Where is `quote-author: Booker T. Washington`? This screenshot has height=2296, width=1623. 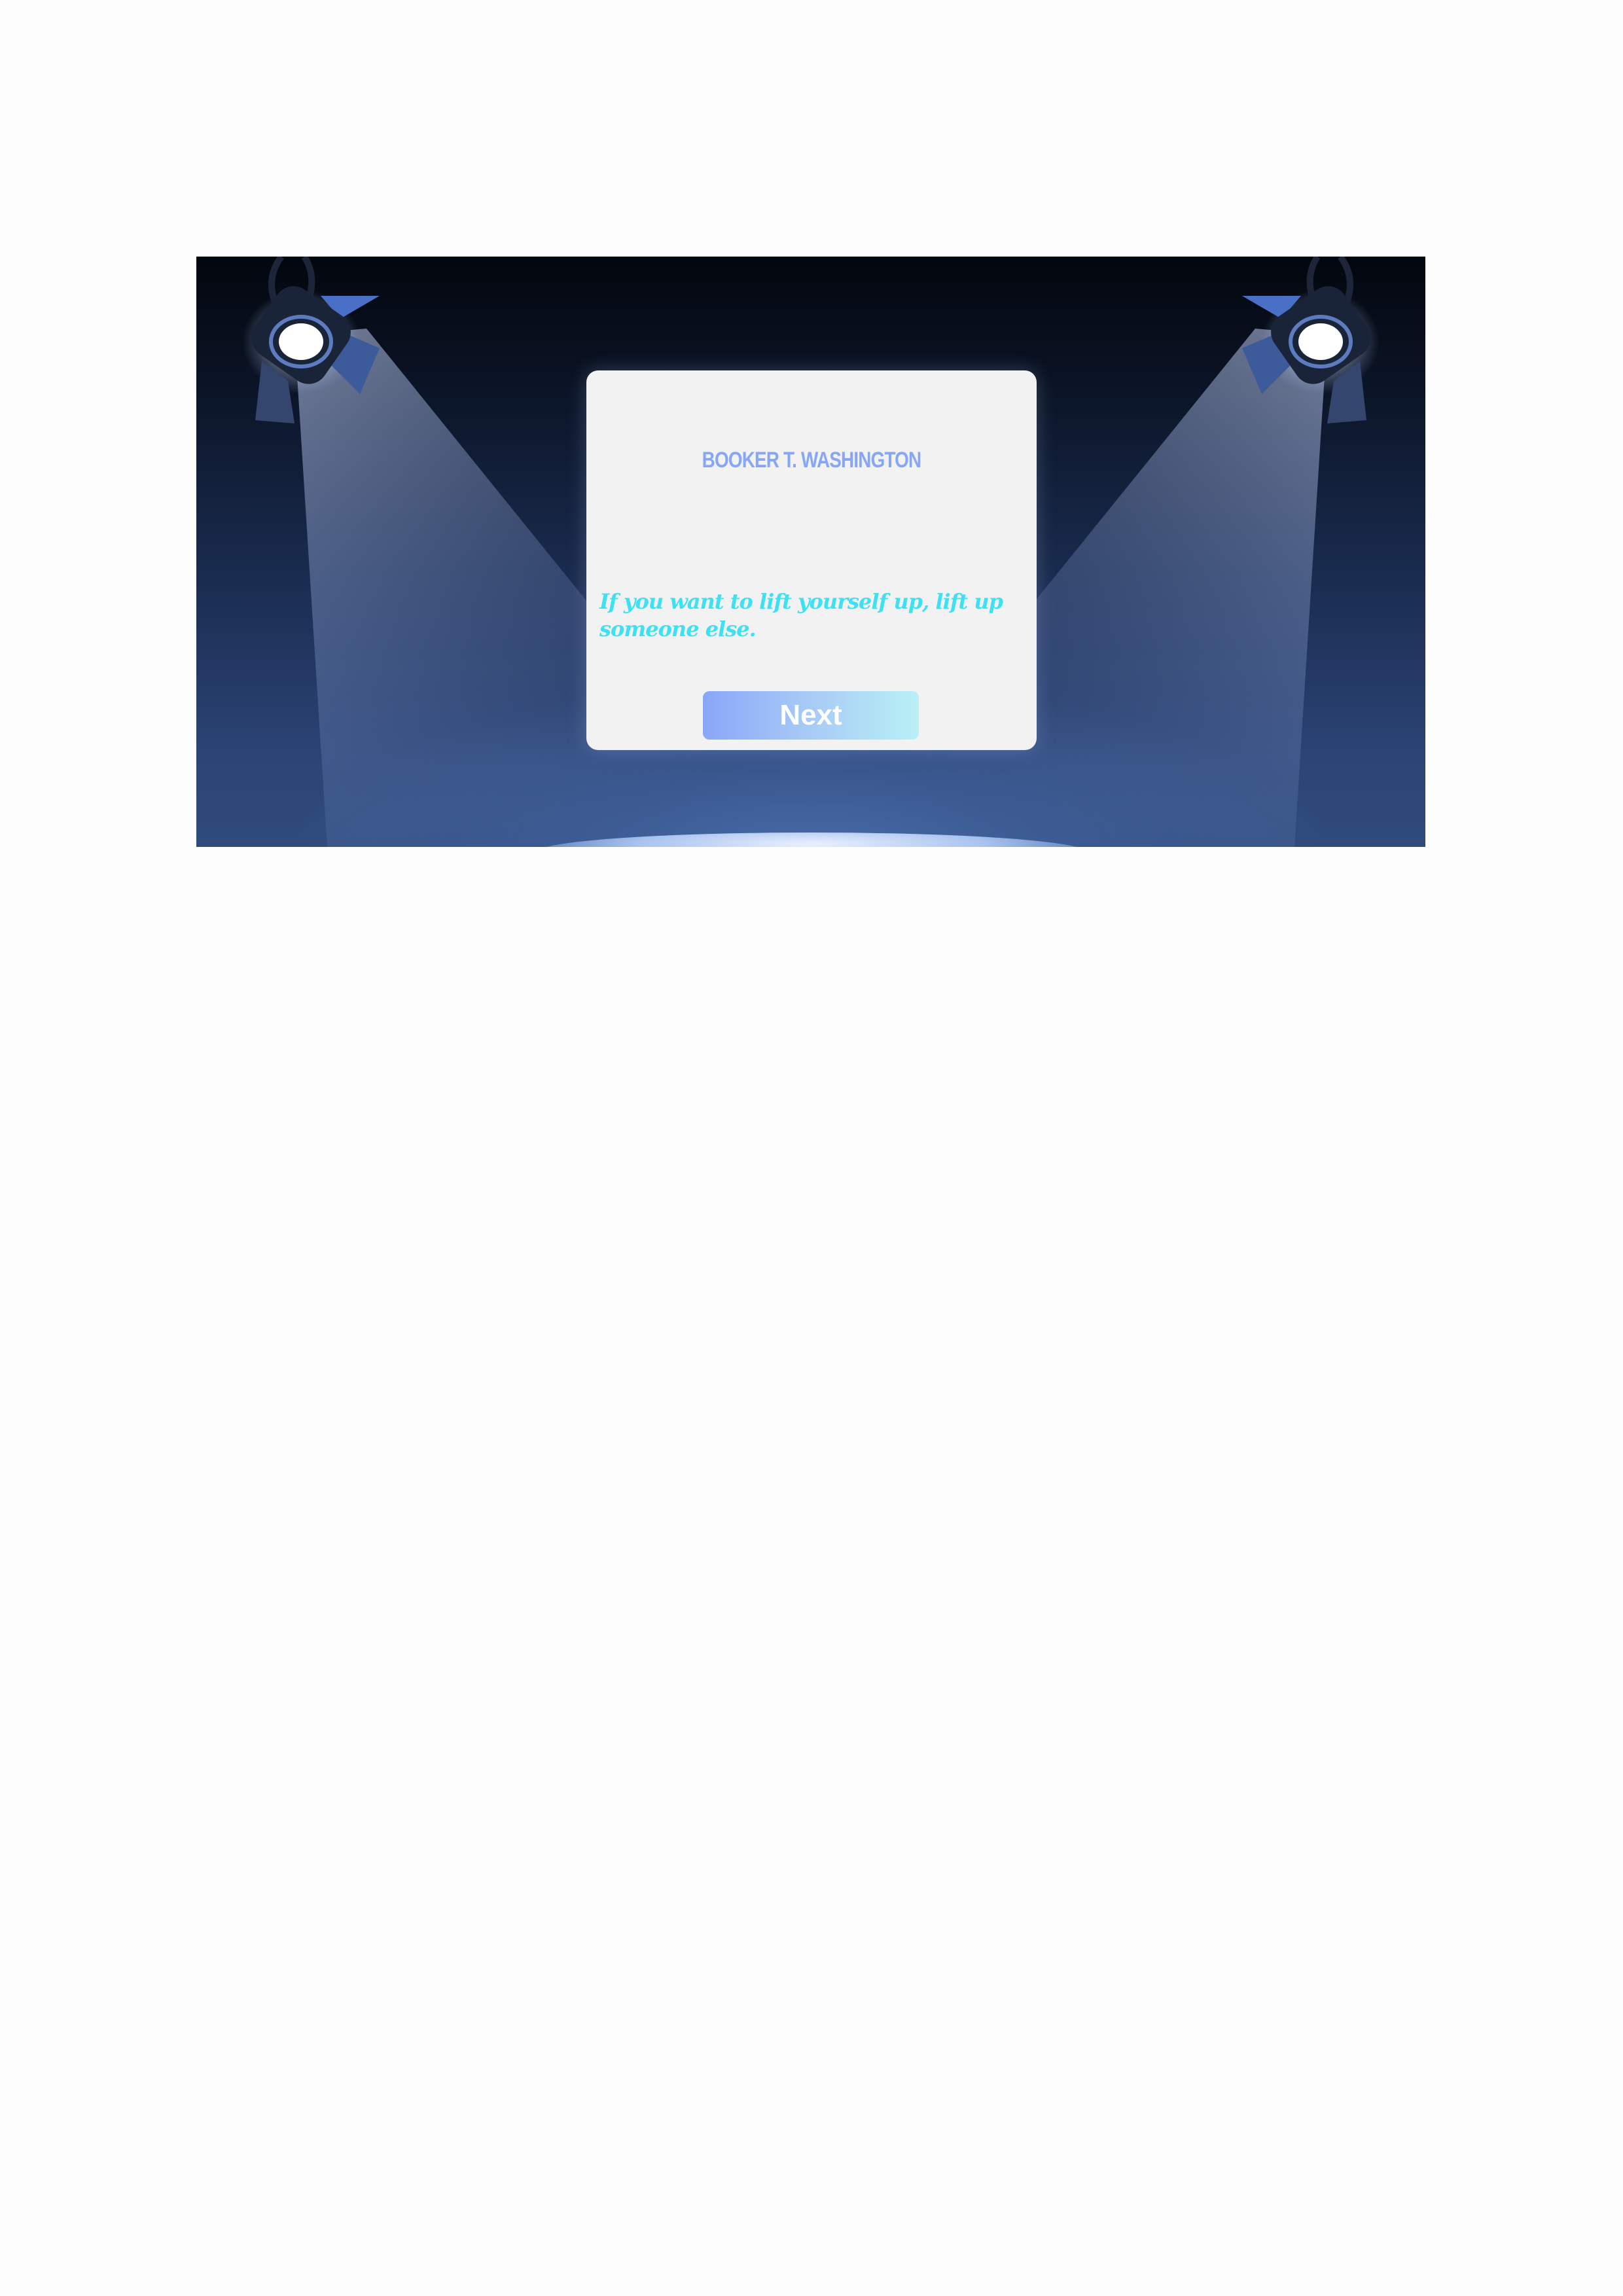 quote-author: Booker T. Washington is located at coordinates (812, 460).